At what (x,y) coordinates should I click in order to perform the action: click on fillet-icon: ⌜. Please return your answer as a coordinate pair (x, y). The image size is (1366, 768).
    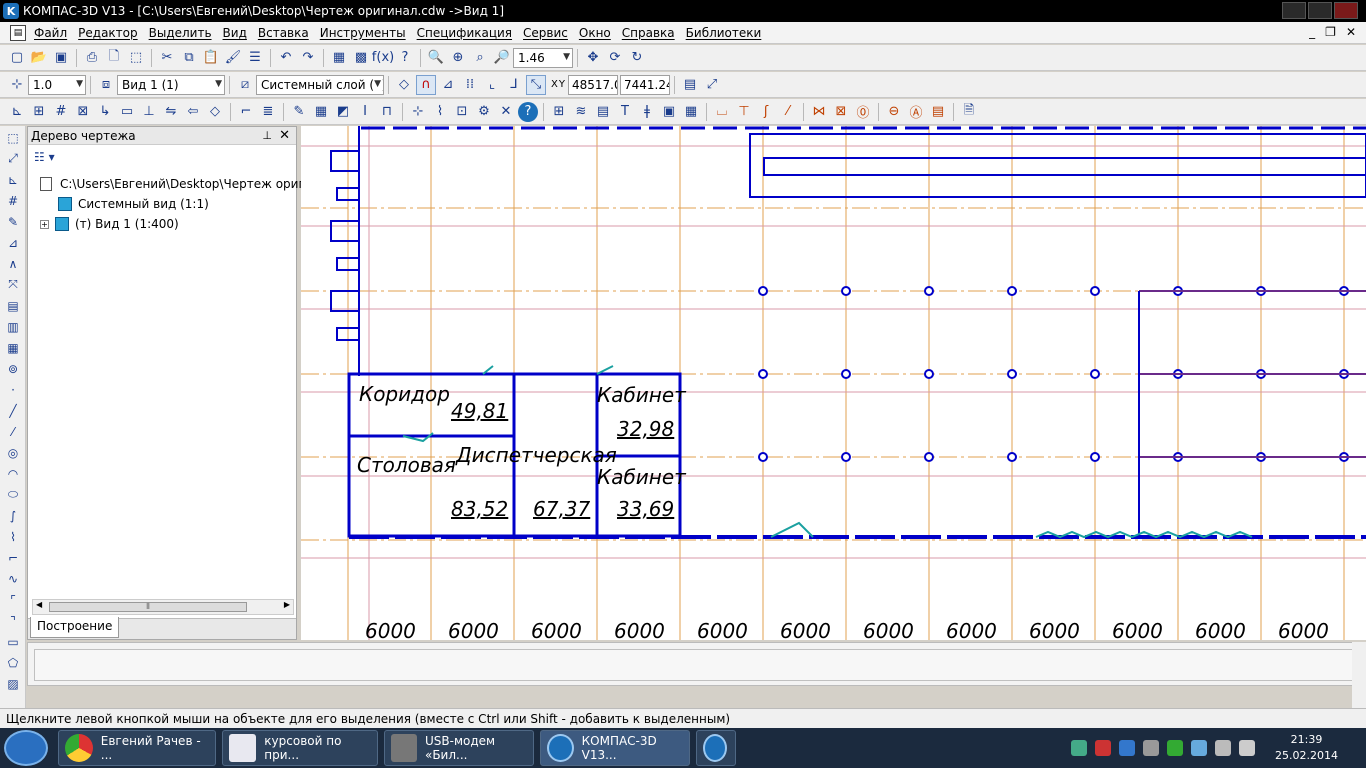
    Looking at the image, I should click on (13, 599).